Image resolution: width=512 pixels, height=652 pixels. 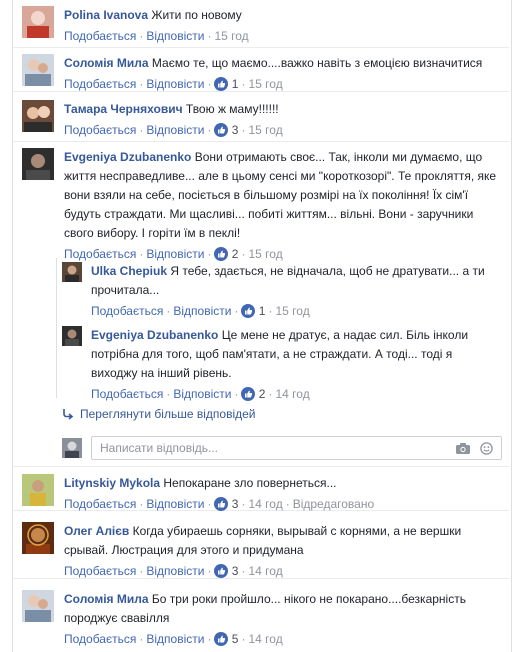 What do you see at coordinates (463, 450) in the screenshot?
I see `camera-icon` at bounding box center [463, 450].